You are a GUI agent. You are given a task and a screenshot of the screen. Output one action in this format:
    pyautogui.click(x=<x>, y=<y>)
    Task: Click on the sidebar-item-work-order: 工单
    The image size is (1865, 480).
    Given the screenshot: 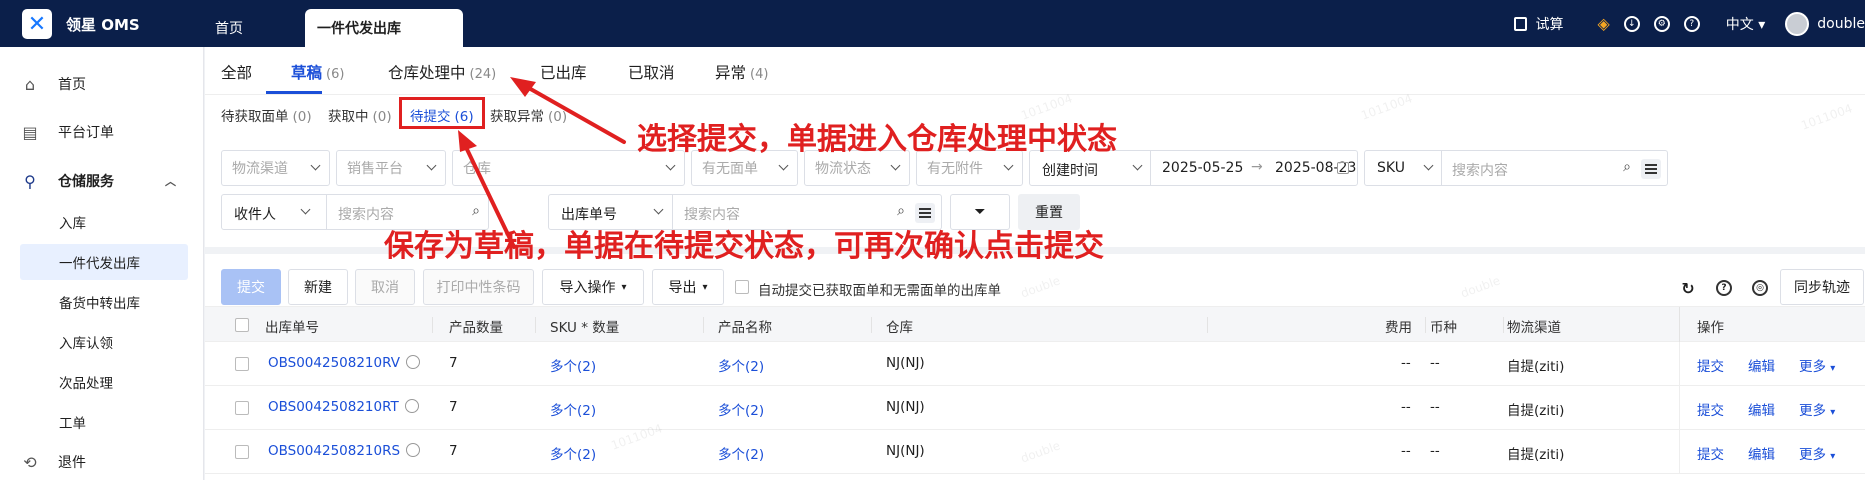 What is the action you would take?
    pyautogui.click(x=104, y=422)
    